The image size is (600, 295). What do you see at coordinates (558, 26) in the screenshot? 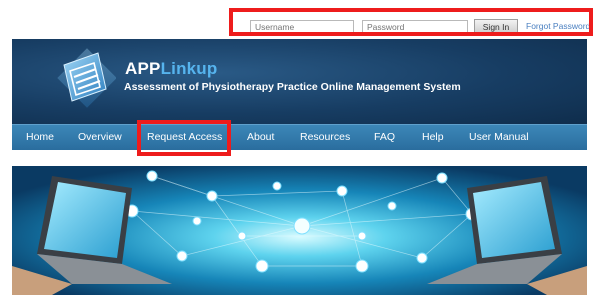
I see `forgot-password-link: Forgot Password` at bounding box center [558, 26].